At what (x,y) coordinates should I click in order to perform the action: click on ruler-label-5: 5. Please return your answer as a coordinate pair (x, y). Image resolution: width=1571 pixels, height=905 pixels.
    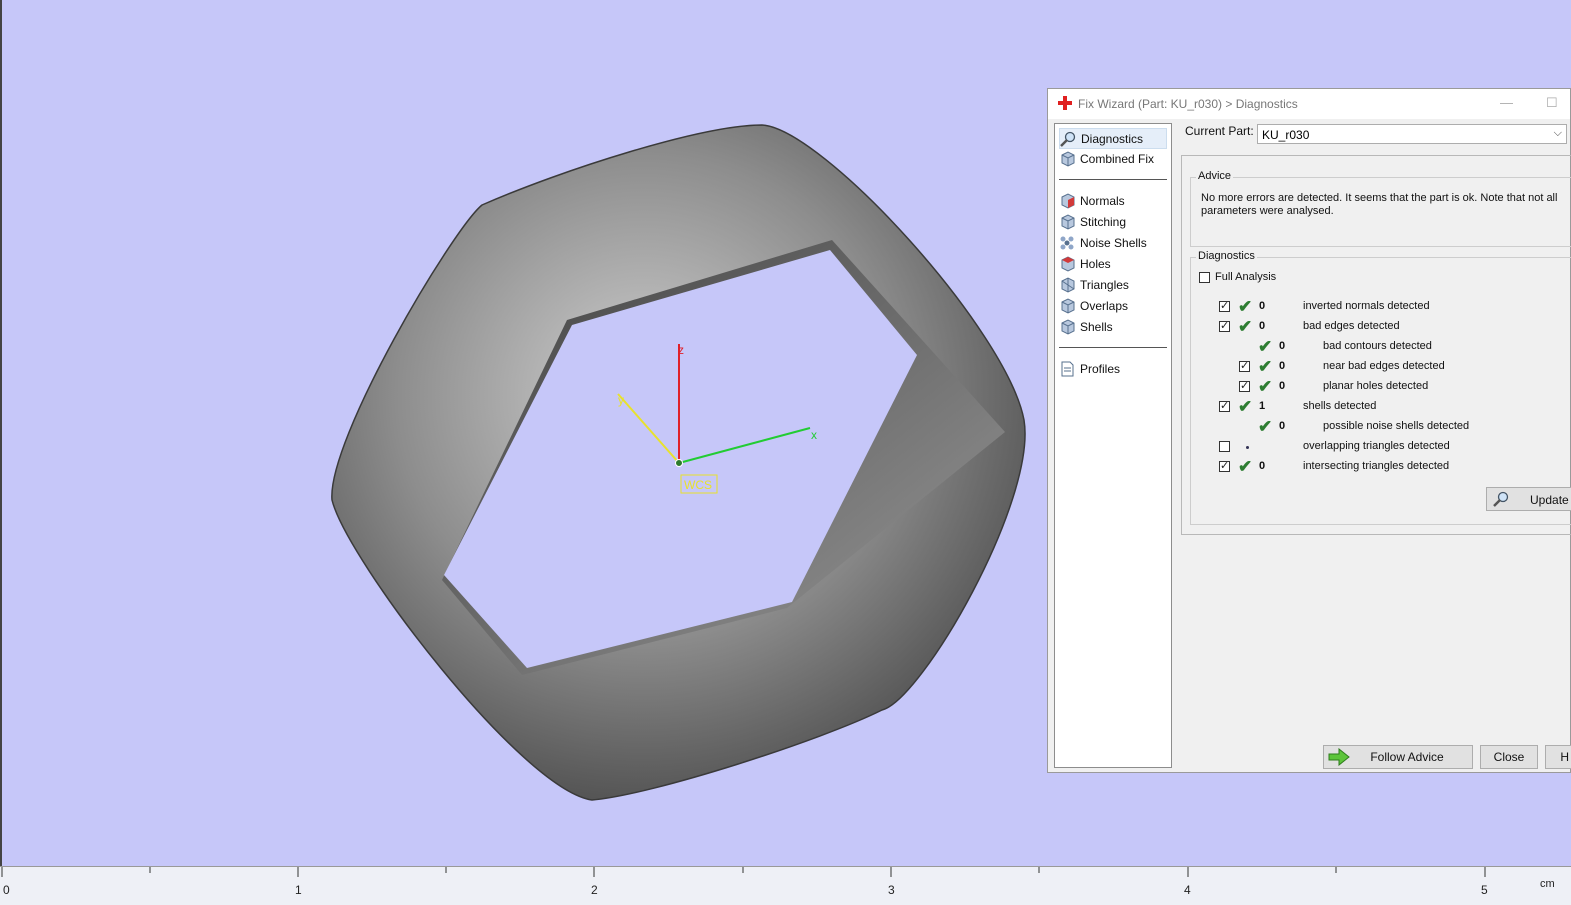
    Looking at the image, I should click on (1484, 890).